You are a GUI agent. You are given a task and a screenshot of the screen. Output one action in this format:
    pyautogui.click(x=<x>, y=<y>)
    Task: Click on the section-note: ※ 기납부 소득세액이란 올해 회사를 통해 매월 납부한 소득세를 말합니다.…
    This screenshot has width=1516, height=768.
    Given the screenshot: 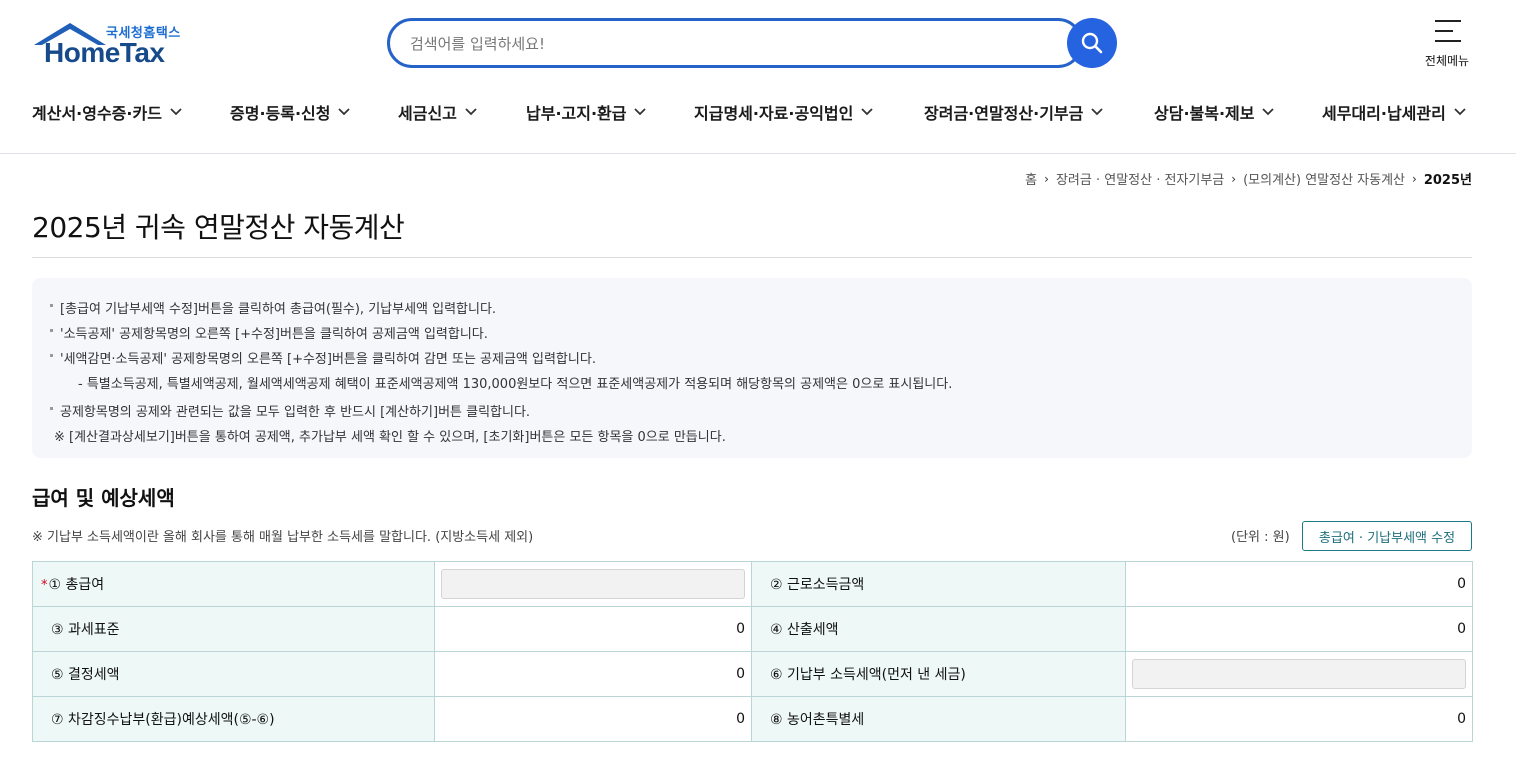 What is the action you would take?
    pyautogui.click(x=283, y=537)
    